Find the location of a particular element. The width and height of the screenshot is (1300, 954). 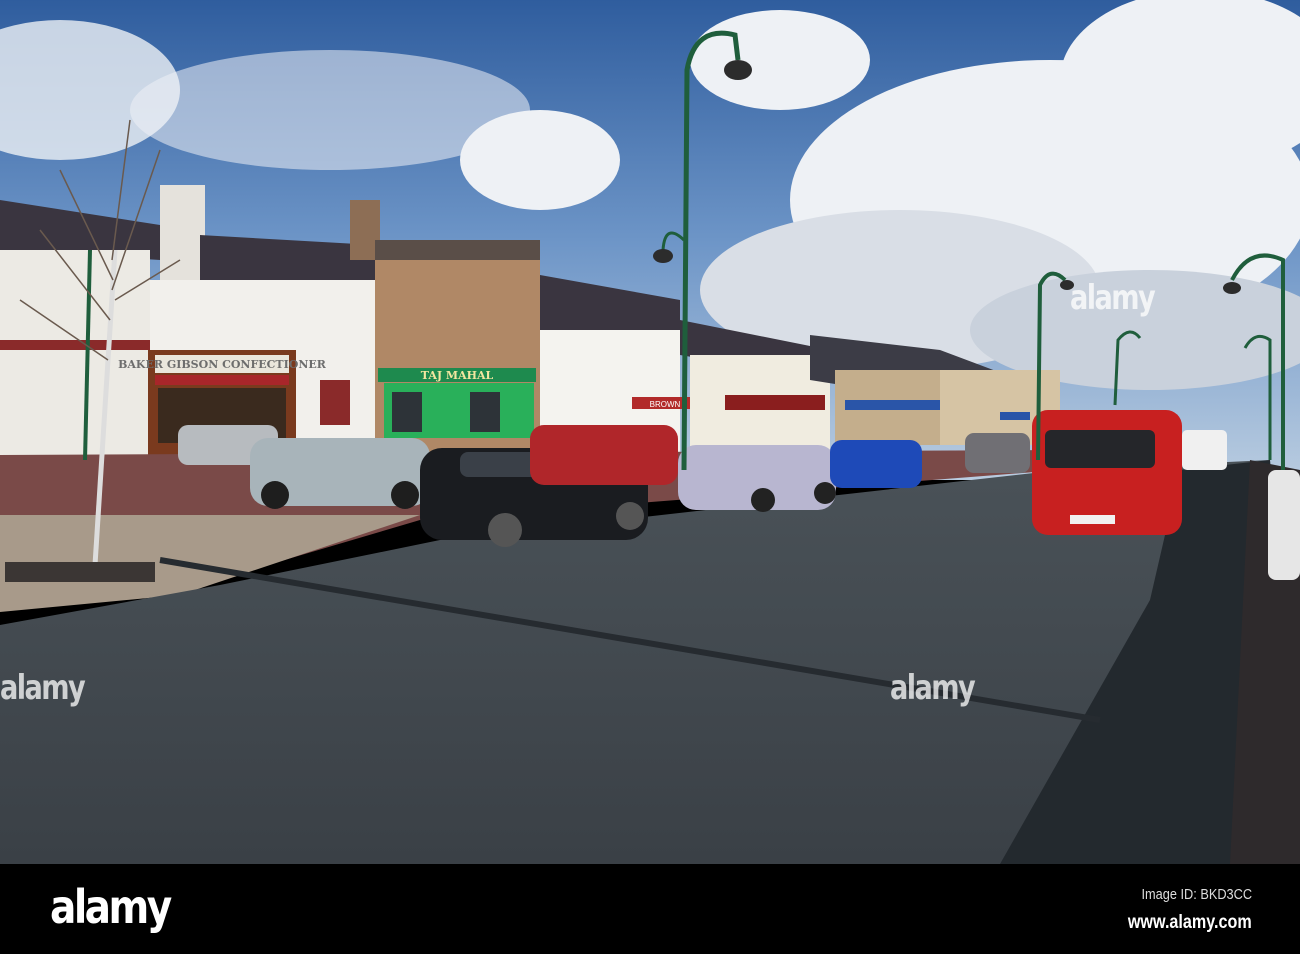

bakery-sign: BAKER GIBSON CONFECTIONER is located at coordinates (222, 364).